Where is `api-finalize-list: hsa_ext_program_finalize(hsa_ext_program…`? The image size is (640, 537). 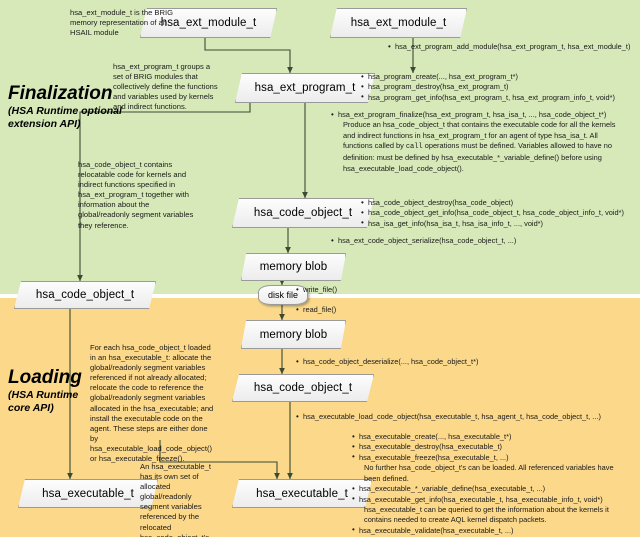
api-finalize-list: hsa_ext_program_finalize(hsa_ext_program… is located at coordinates (485, 141).